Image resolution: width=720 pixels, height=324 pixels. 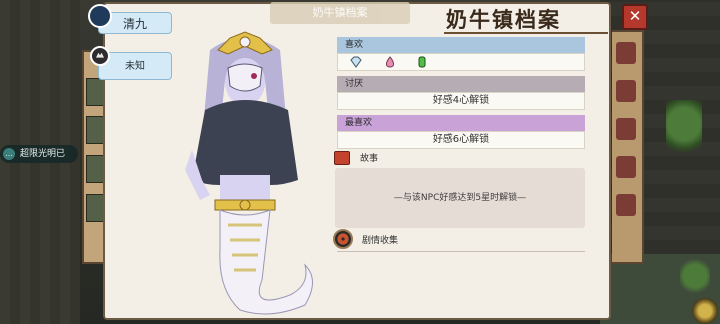 I want to click on compass-icon, so click(x=705, y=311).